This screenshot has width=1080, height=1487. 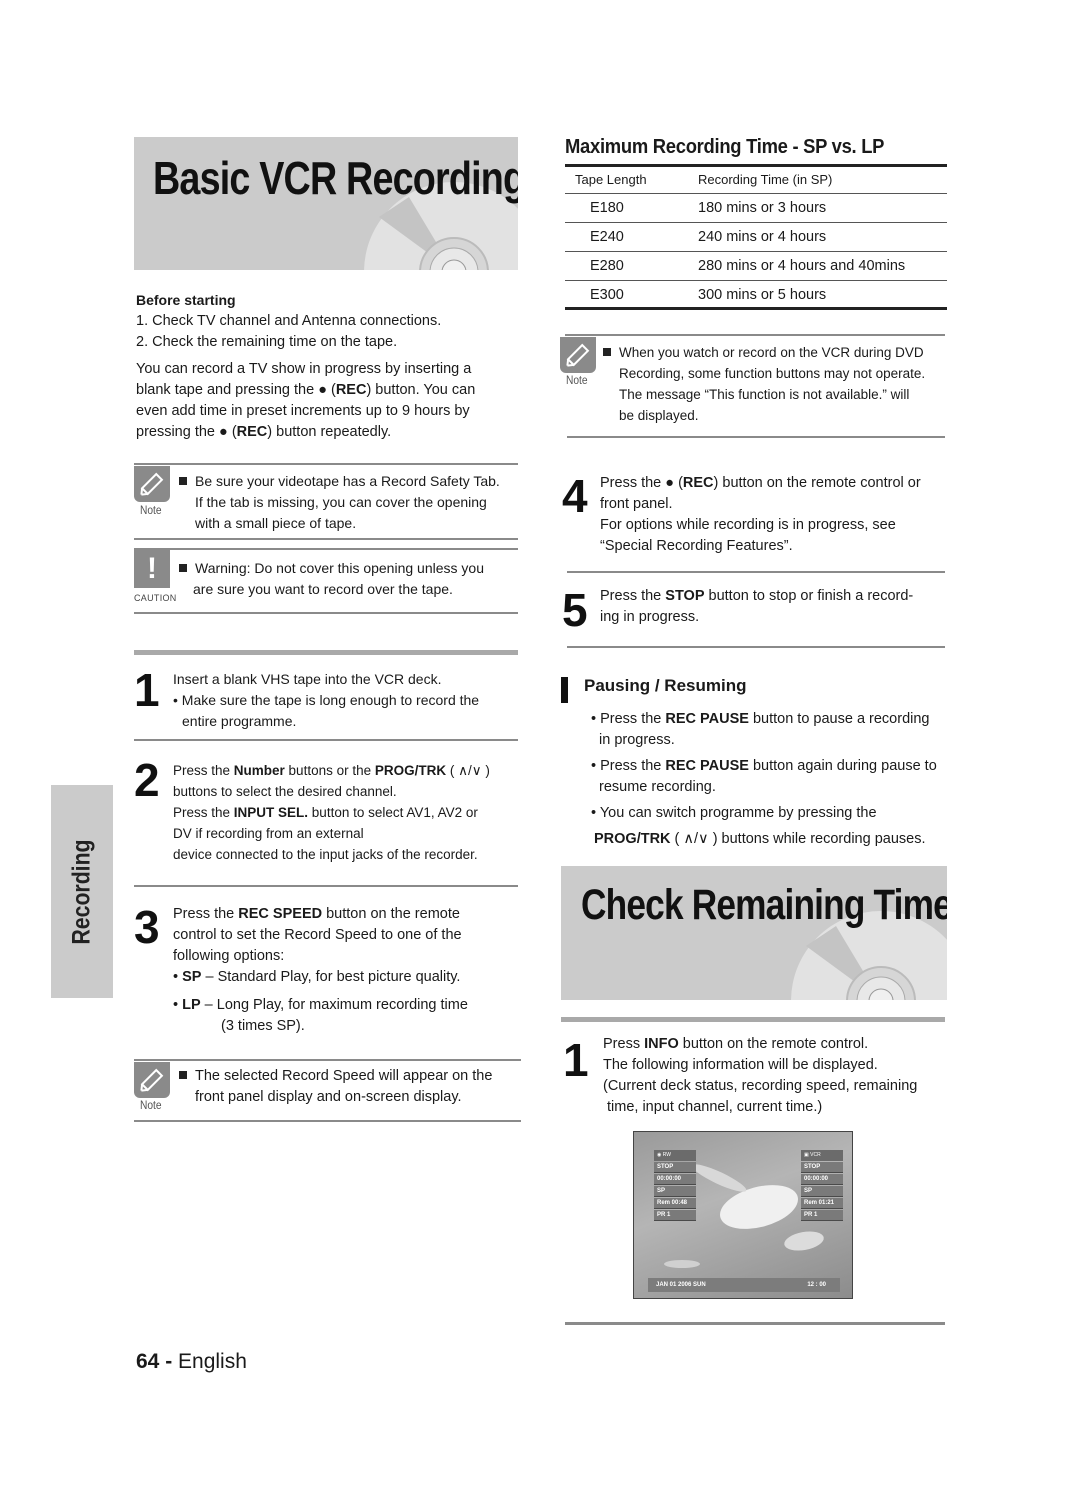 What do you see at coordinates (152, 569) in the screenshot?
I see `caution-exclamation-icon: !` at bounding box center [152, 569].